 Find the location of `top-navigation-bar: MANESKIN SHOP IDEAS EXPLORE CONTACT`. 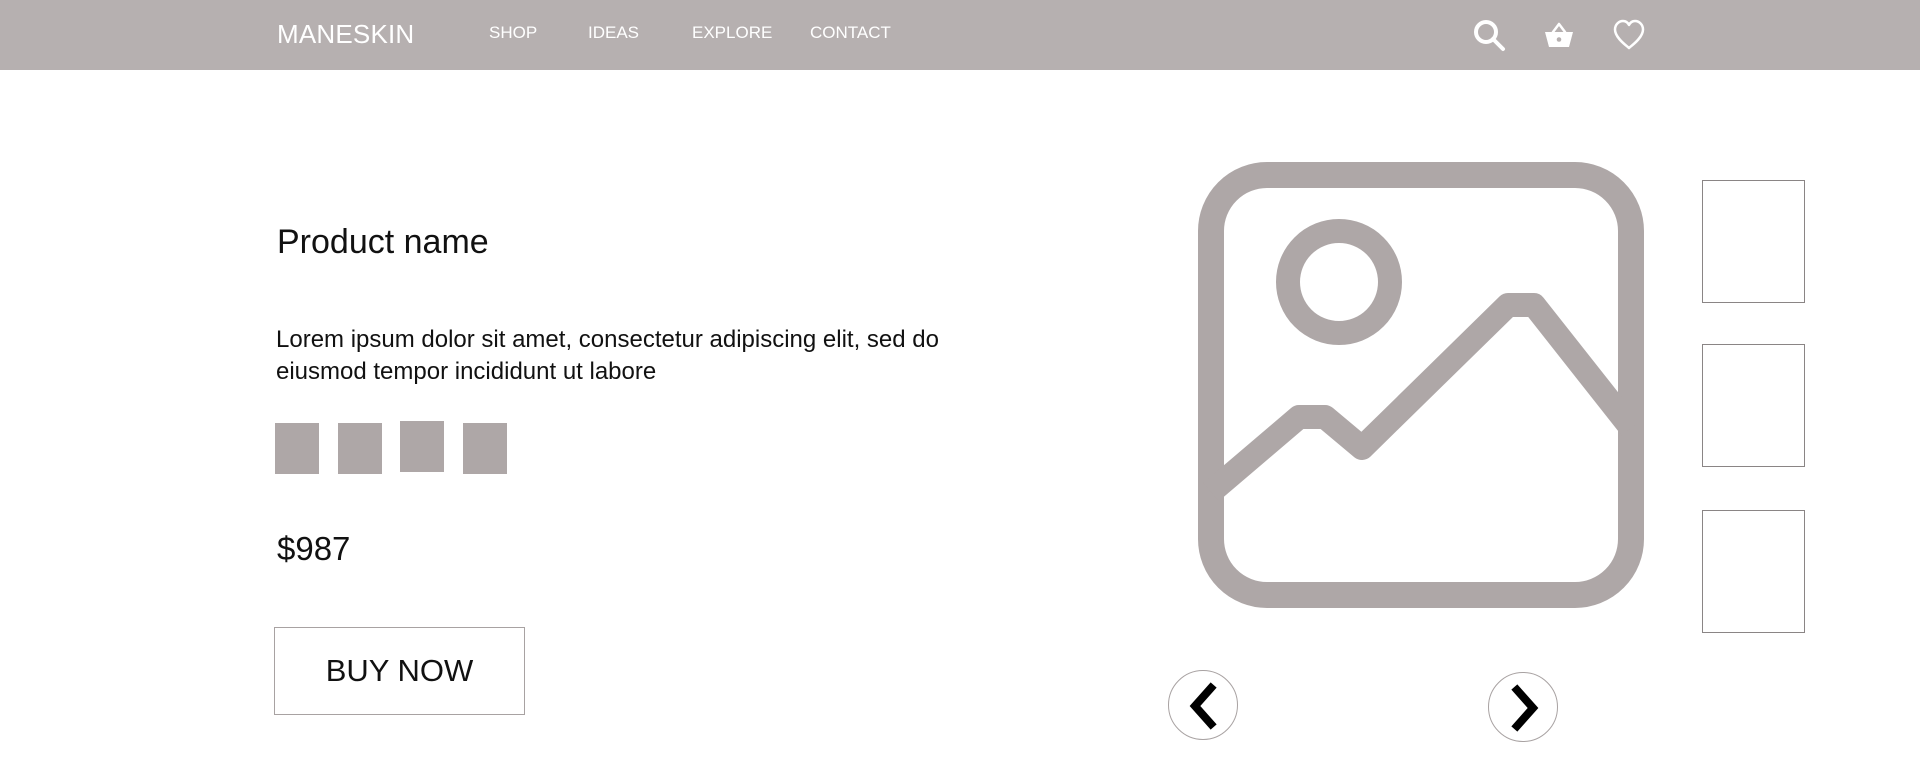

top-navigation-bar: MANESKIN SHOP IDEAS EXPLORE CONTACT is located at coordinates (960, 35).